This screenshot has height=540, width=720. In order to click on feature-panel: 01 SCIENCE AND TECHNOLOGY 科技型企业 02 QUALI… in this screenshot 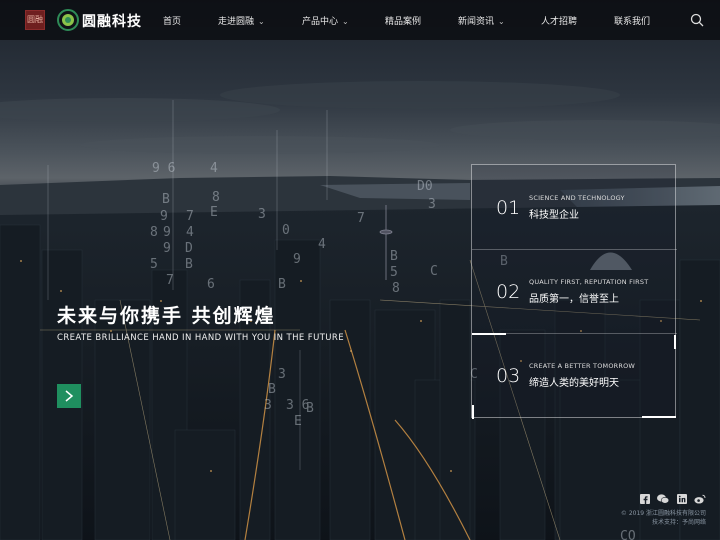, I will do `click(574, 291)`.